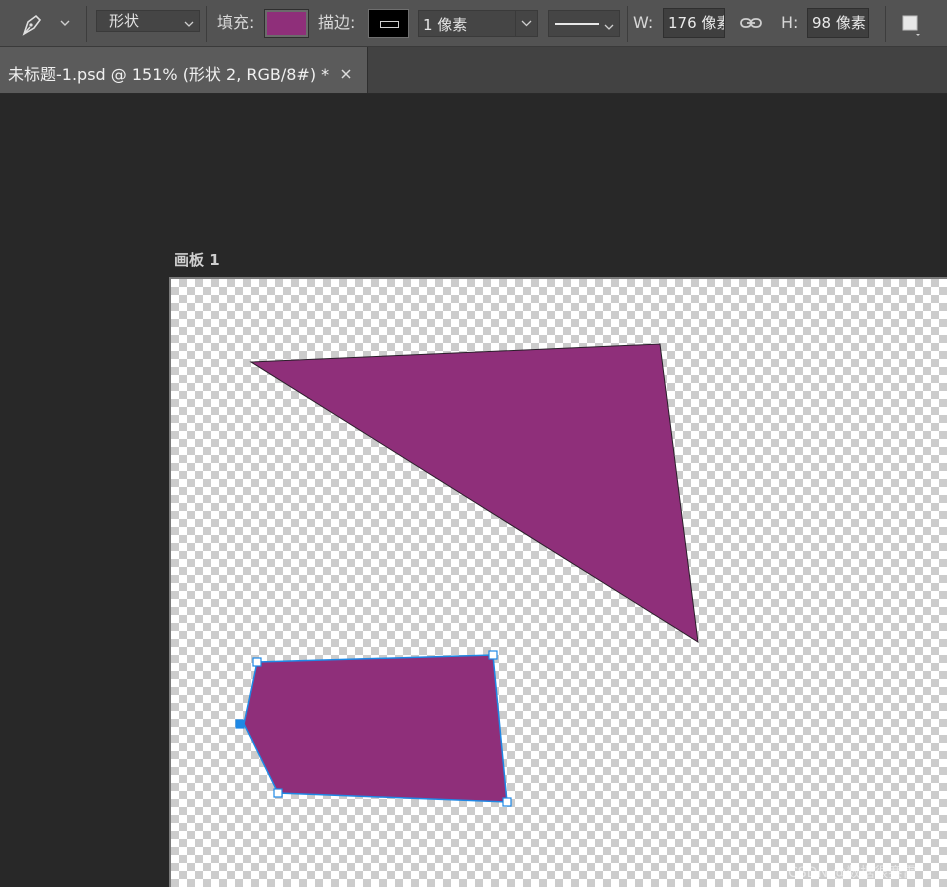 Image resolution: width=947 pixels, height=887 pixels. What do you see at coordinates (643, 22) in the screenshot?
I see `width-label: W:` at bounding box center [643, 22].